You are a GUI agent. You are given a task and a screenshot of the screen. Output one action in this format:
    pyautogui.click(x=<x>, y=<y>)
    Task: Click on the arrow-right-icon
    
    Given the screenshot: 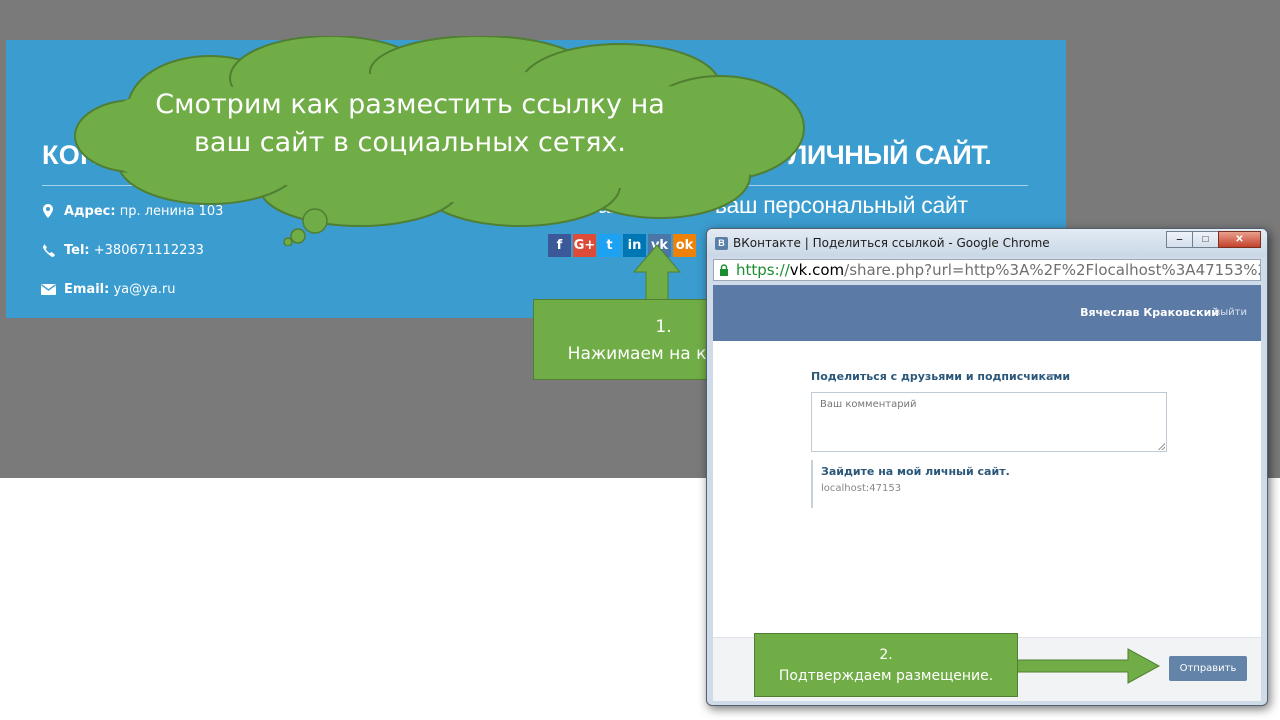 What is the action you would take?
    pyautogui.click(x=1088, y=666)
    